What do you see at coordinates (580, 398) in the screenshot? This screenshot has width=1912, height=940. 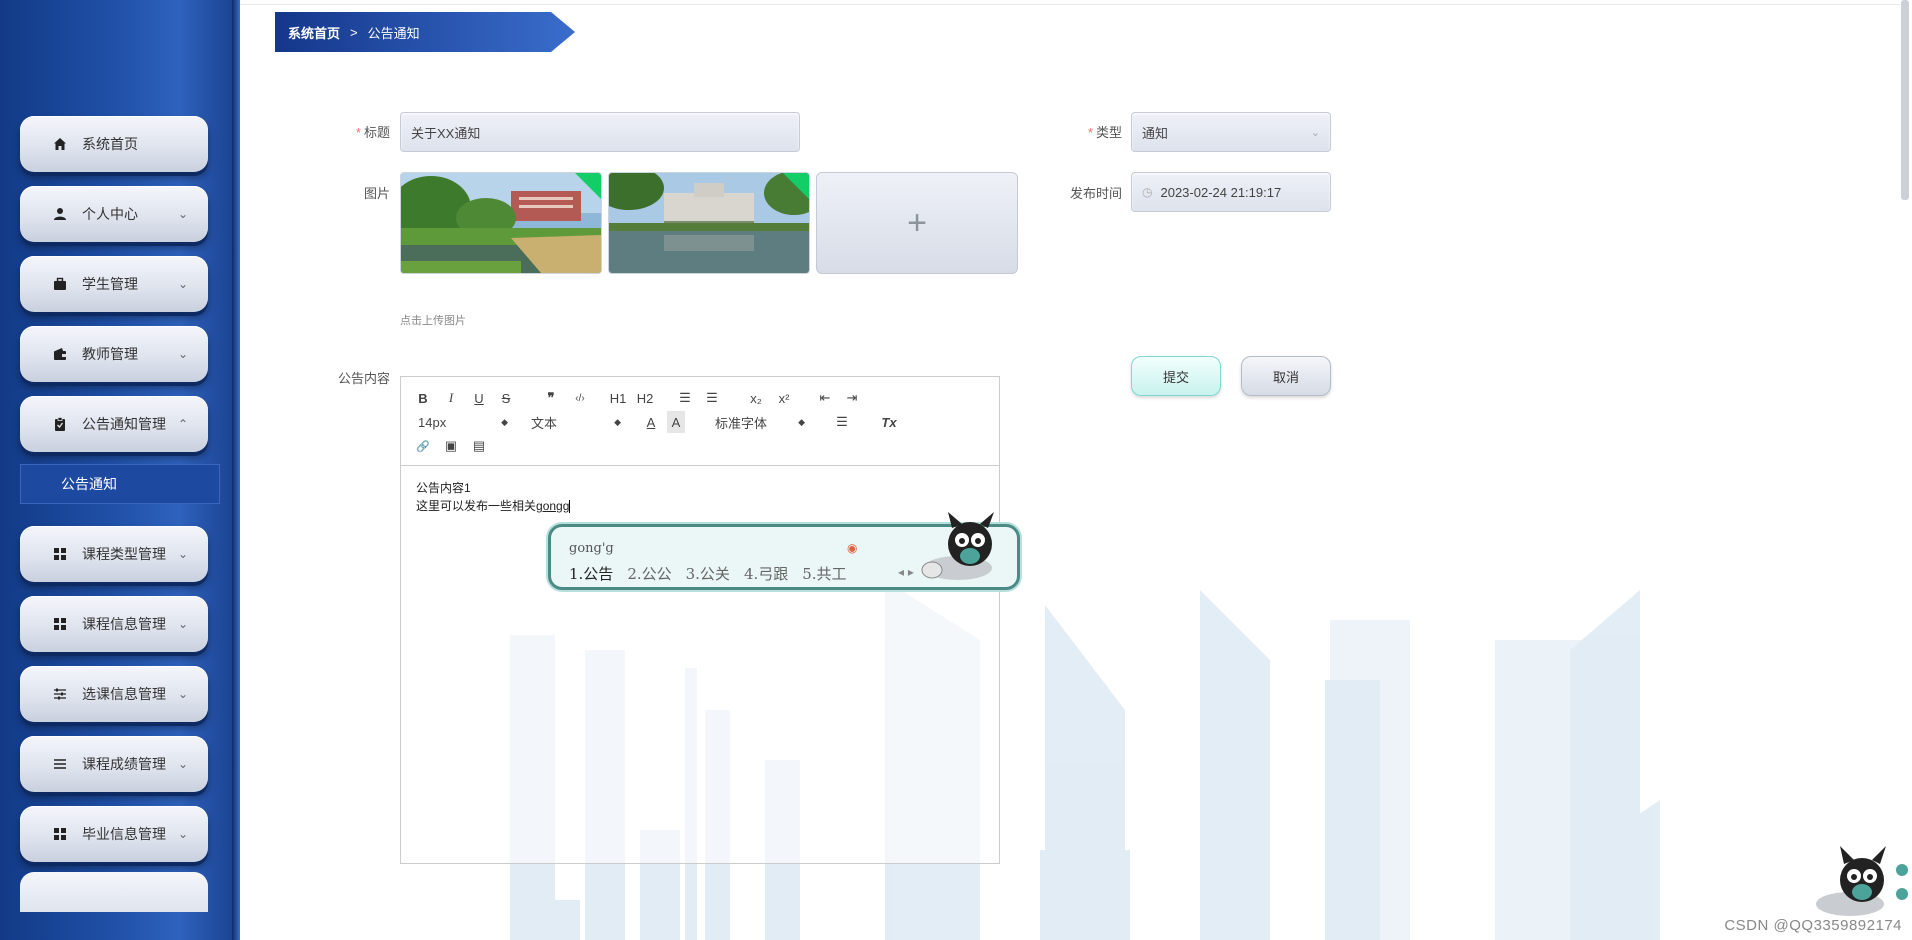 I see `code-button: ‹/›` at bounding box center [580, 398].